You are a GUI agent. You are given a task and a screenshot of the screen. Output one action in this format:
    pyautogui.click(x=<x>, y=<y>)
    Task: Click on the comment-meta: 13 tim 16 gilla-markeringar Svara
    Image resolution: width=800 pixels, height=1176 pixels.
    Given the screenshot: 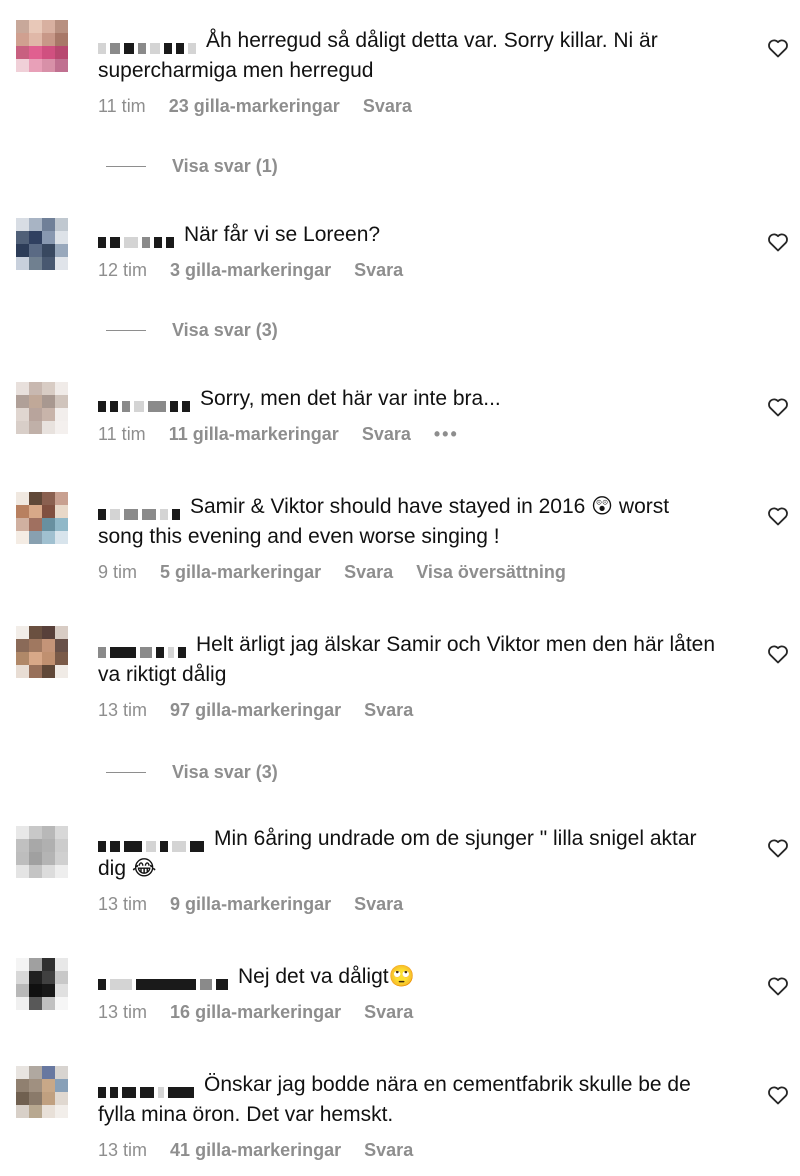 What is the action you would take?
    pyautogui.click(x=409, y=1012)
    